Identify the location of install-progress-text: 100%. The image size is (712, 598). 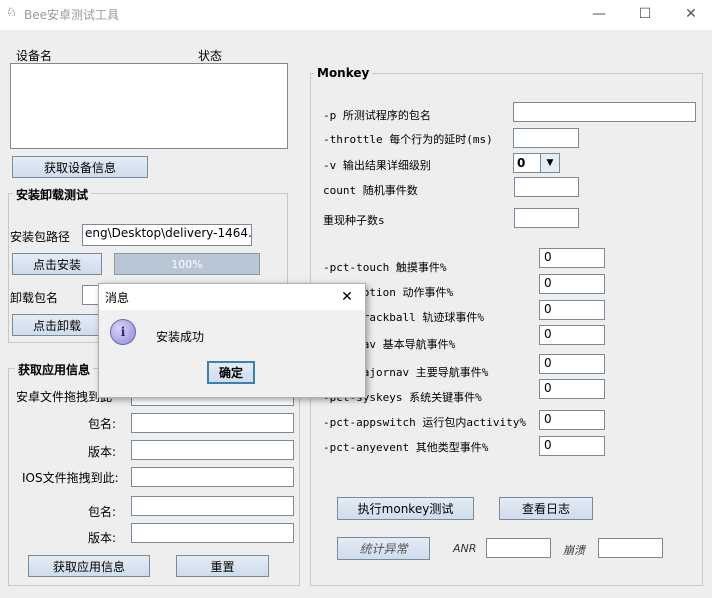
(187, 264).